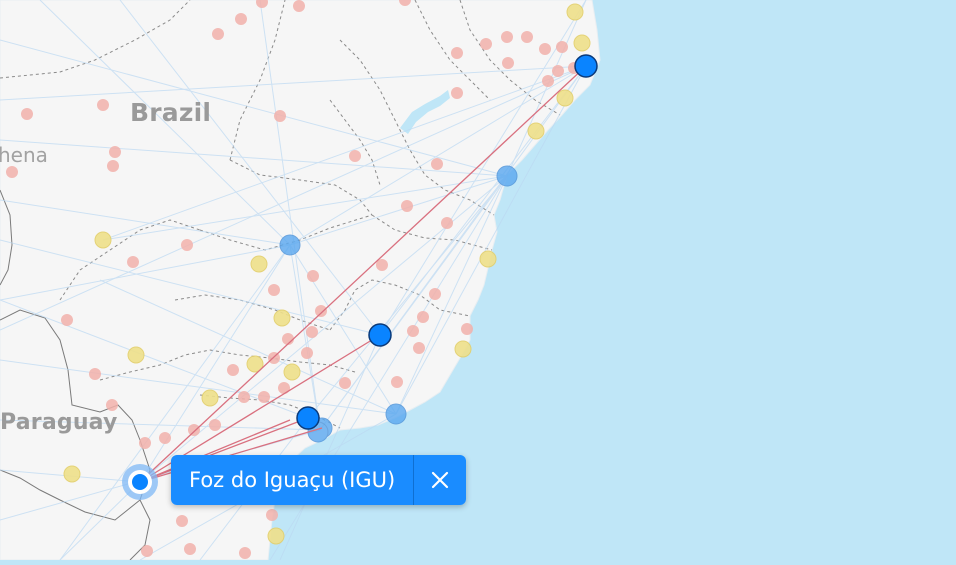 The width and height of the screenshot is (956, 565). I want to click on close-button, so click(440, 480).